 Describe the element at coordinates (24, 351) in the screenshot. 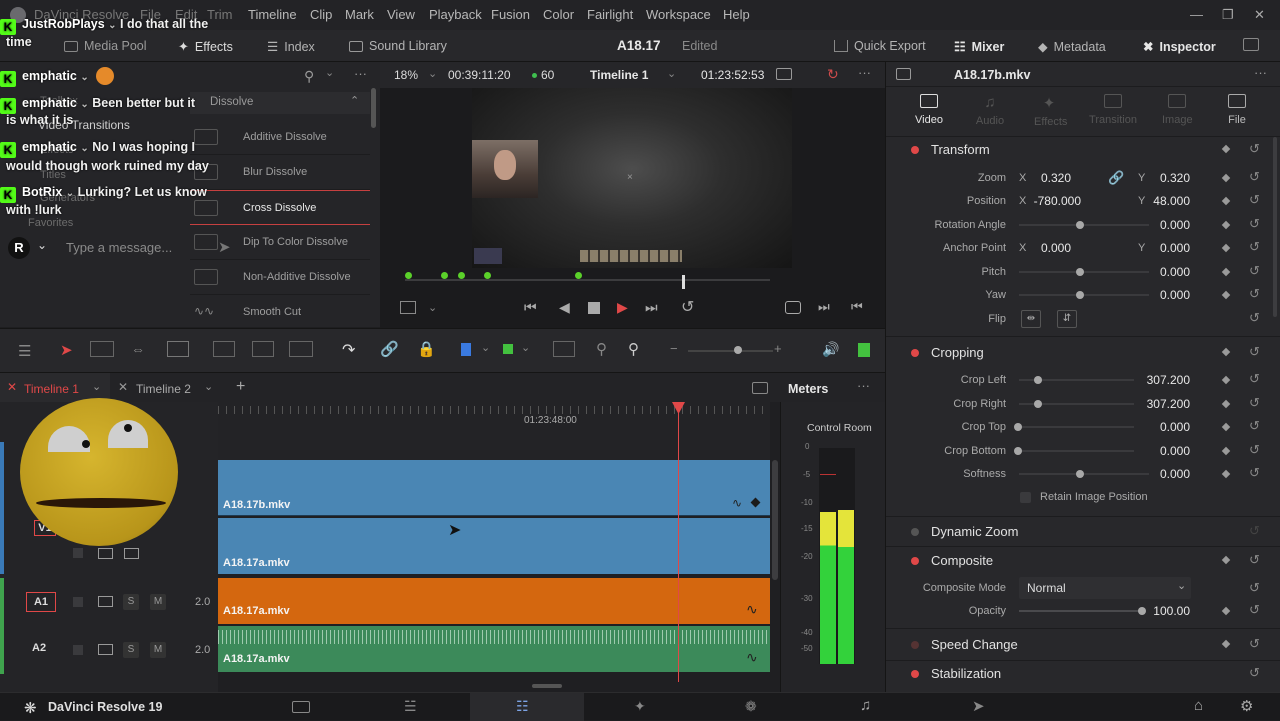

I see `timeline-options-icon: ☰` at that location.